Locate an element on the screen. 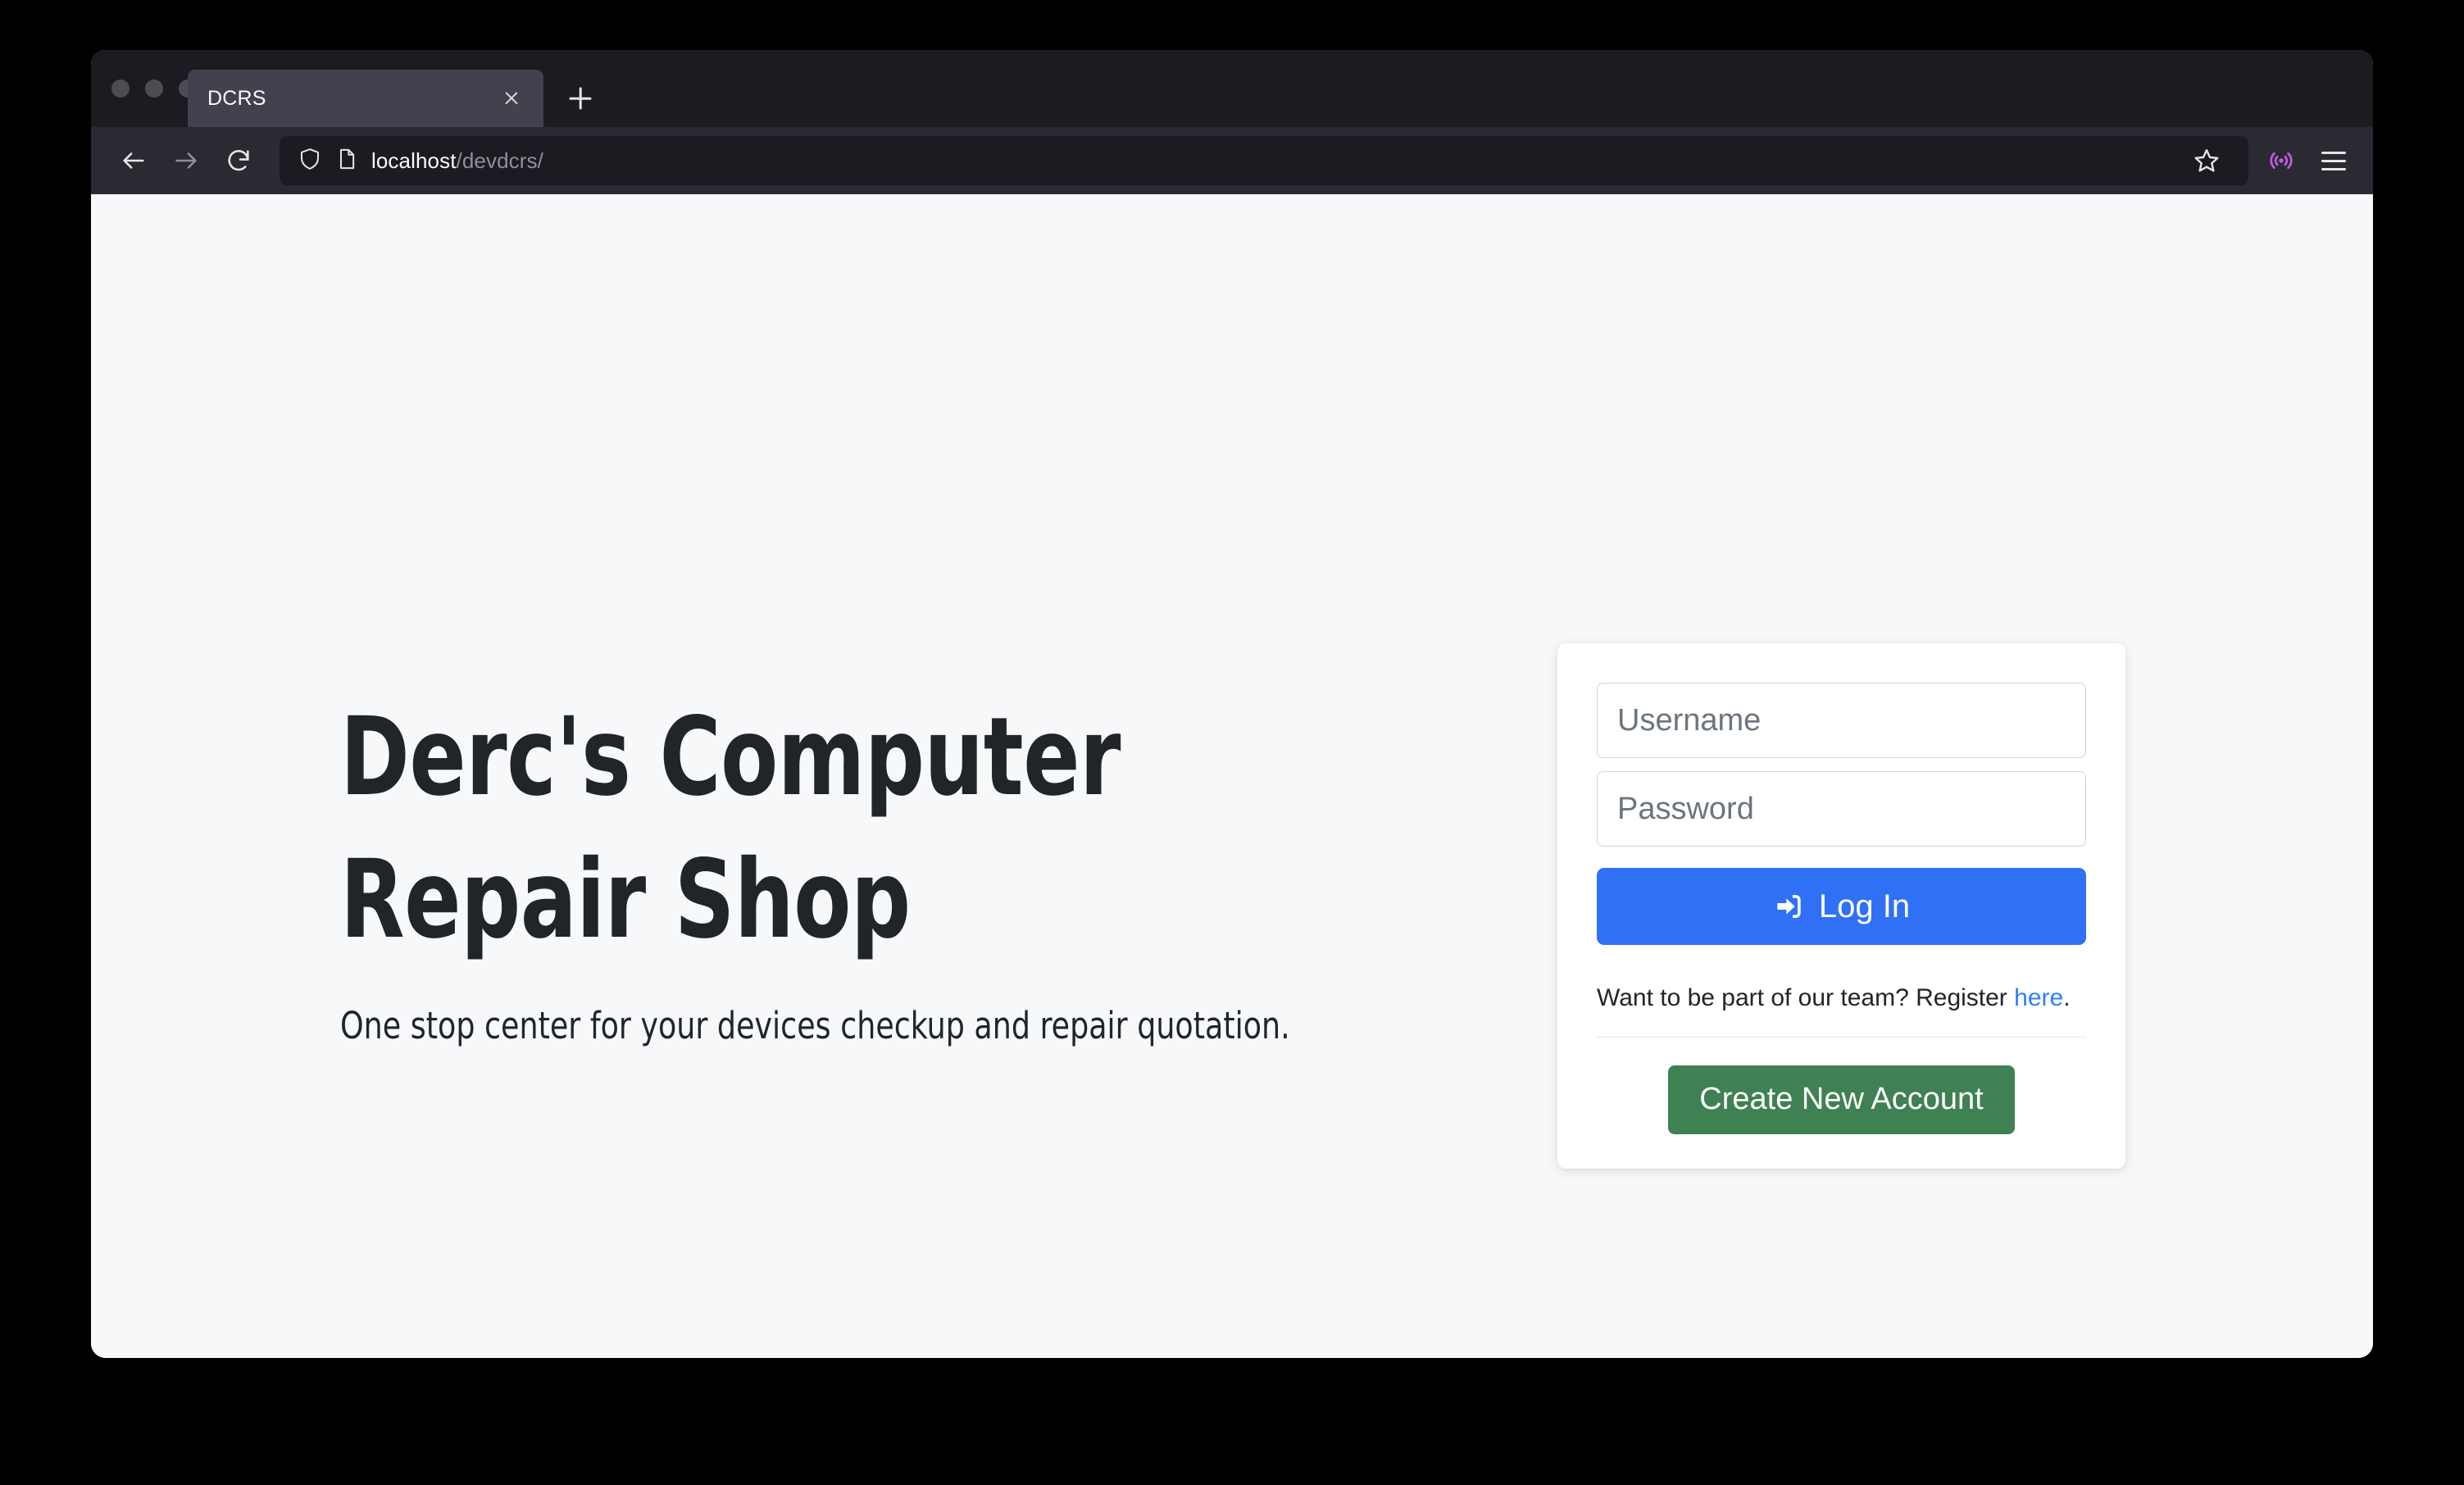  tab-strip: DCRS is located at coordinates (1232, 89).